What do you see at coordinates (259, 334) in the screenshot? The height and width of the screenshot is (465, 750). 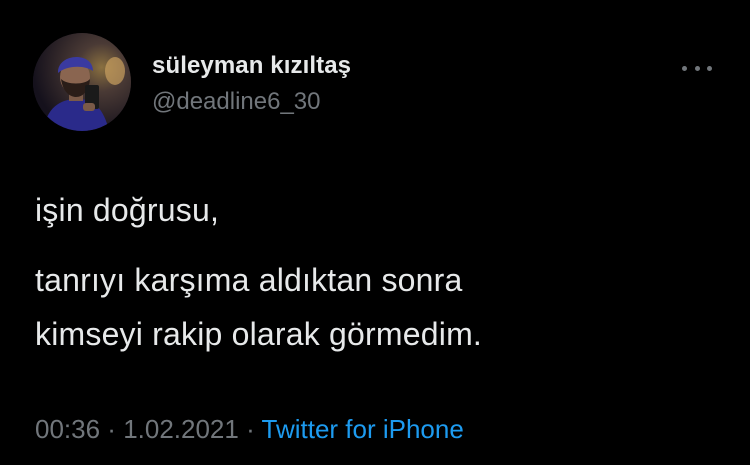 I see `tweet-text-line: kimseyi rakip olarak görmedim.` at bounding box center [259, 334].